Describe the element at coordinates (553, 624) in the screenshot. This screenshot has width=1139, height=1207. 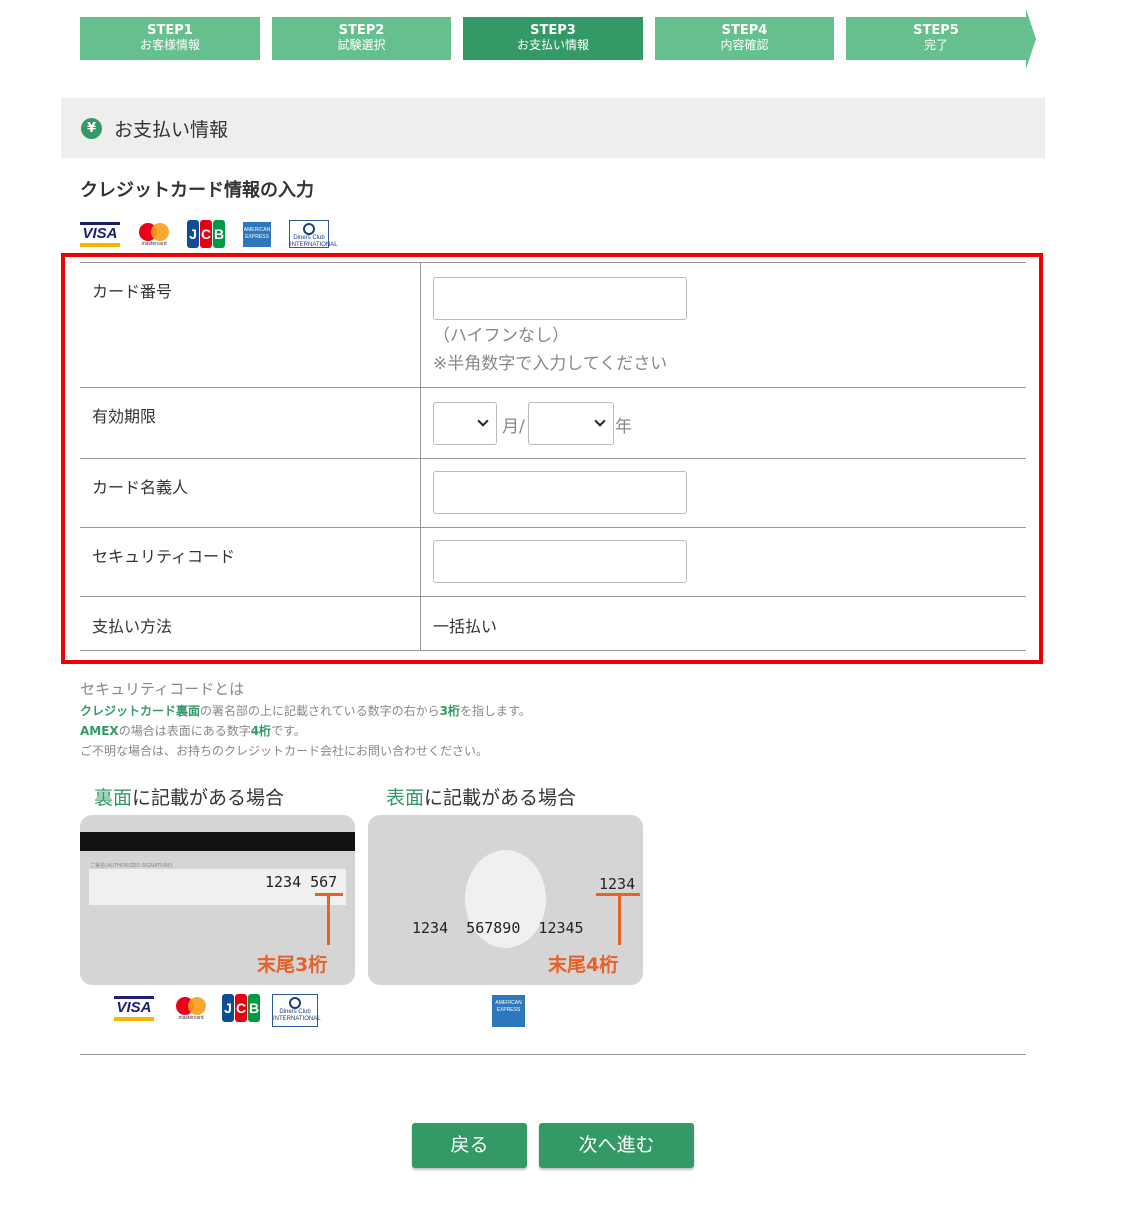
I see `row-payment-method: 支払い方法 一括払い` at that location.